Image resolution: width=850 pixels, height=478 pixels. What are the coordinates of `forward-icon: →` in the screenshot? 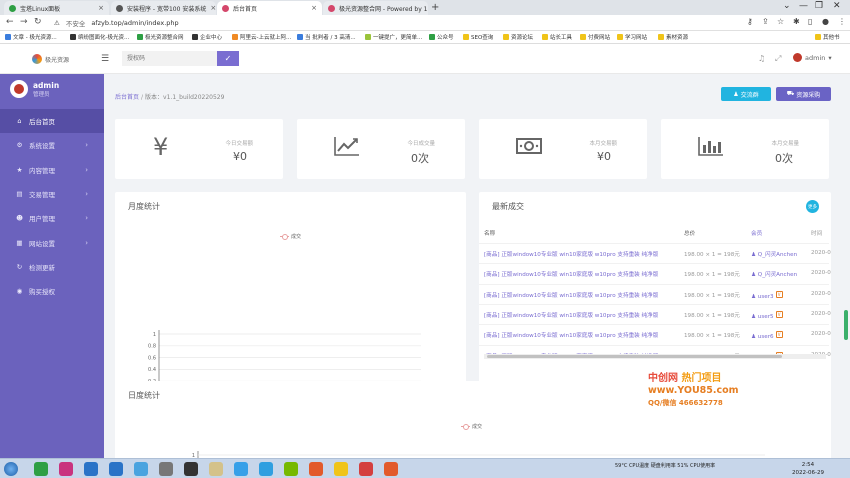 It's located at (24, 22).